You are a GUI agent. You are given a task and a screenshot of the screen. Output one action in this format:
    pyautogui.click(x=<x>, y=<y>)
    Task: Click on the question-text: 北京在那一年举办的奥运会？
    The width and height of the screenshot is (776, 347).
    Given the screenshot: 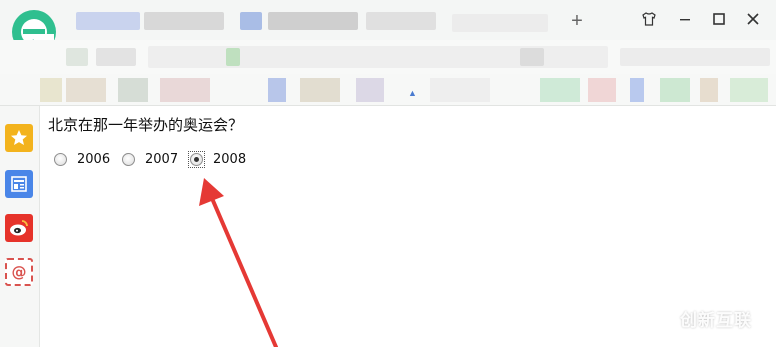 What is the action you would take?
    pyautogui.click(x=146, y=125)
    